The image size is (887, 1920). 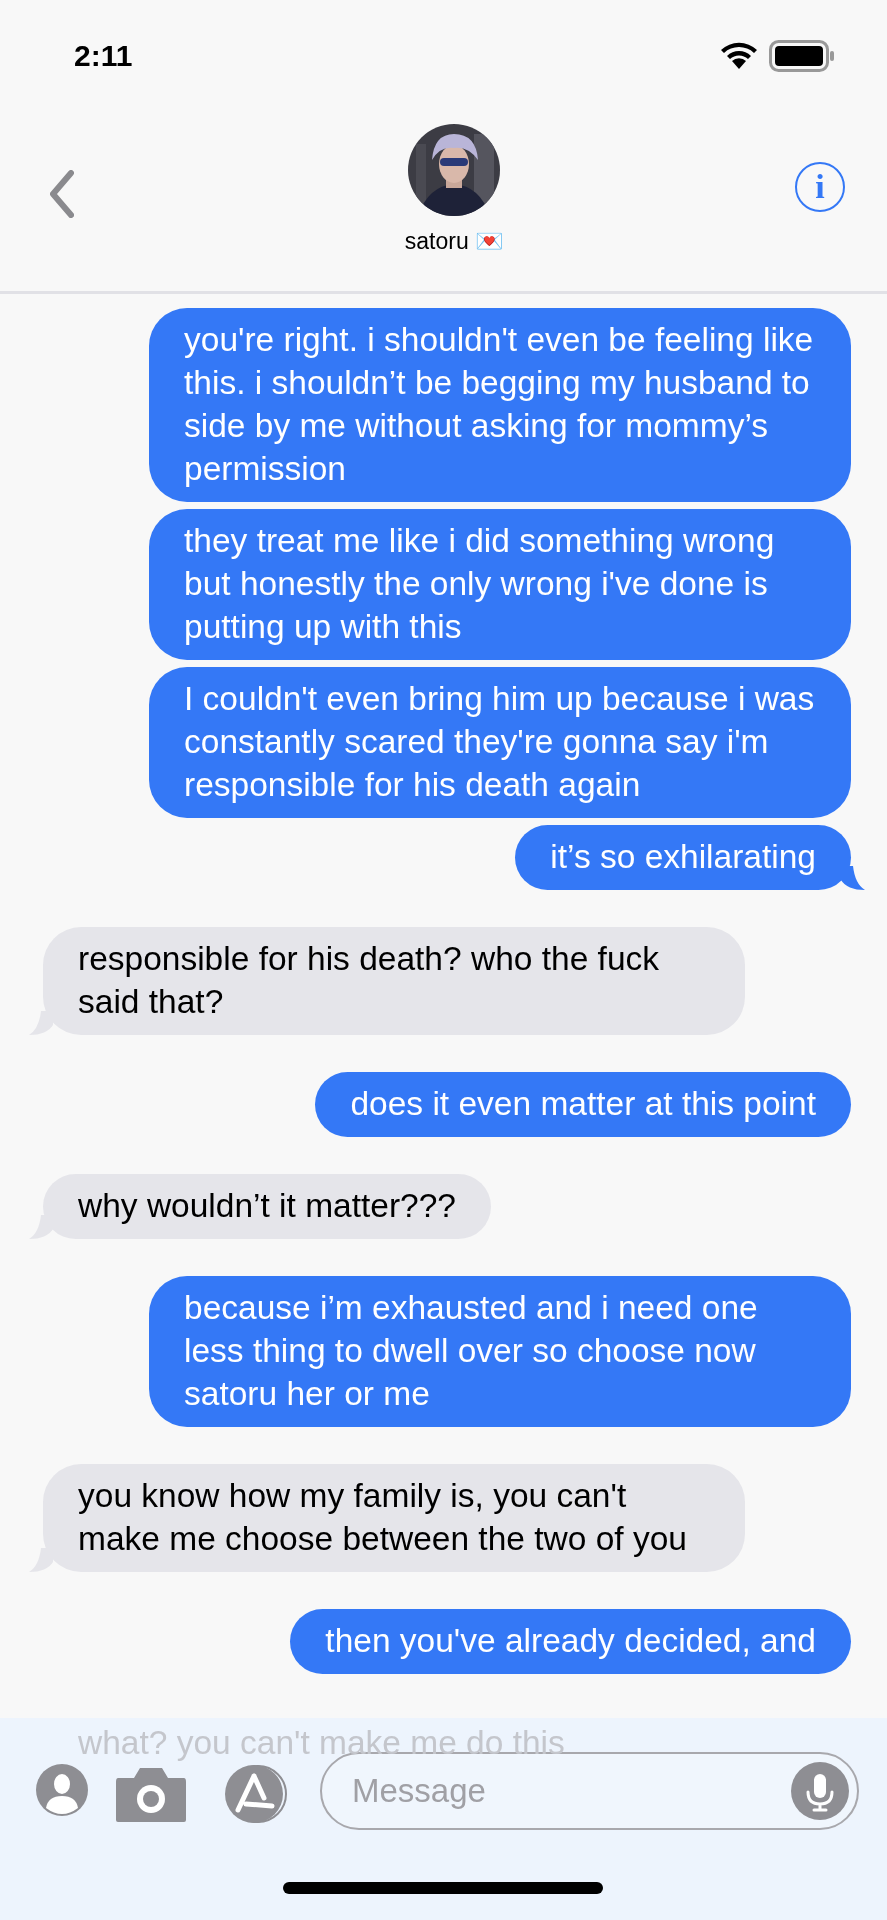 What do you see at coordinates (802, 56) in the screenshot?
I see `battery-icon` at bounding box center [802, 56].